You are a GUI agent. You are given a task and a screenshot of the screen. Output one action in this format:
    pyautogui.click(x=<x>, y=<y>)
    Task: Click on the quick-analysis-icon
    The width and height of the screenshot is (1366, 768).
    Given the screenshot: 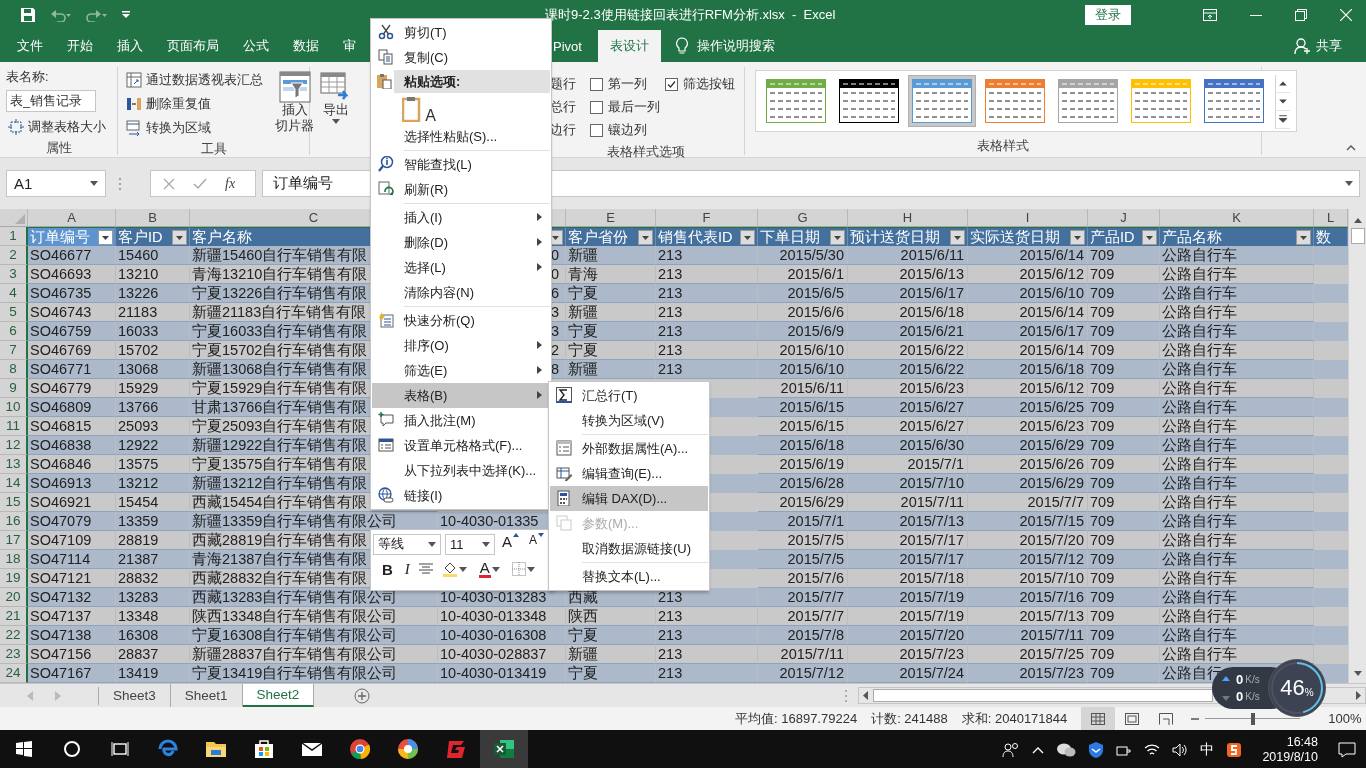 What is the action you would take?
    pyautogui.click(x=386, y=320)
    